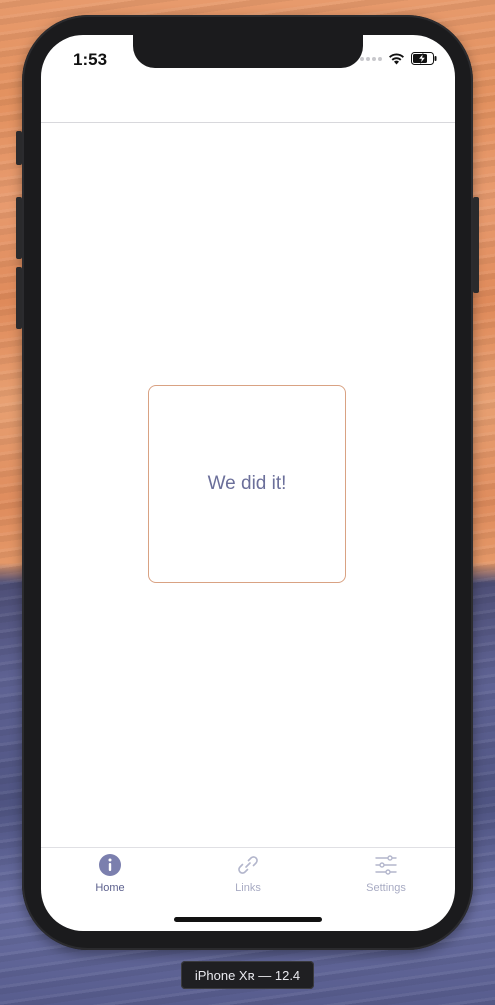  Describe the element at coordinates (19, 148) in the screenshot. I see `mute-switch` at that location.